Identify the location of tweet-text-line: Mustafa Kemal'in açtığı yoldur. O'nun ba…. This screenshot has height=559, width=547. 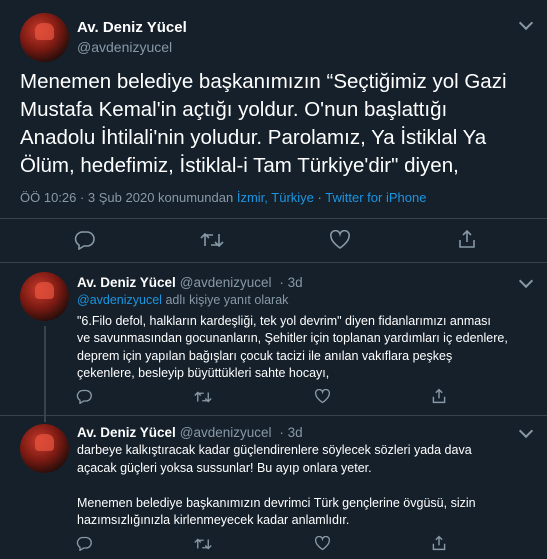
(234, 109).